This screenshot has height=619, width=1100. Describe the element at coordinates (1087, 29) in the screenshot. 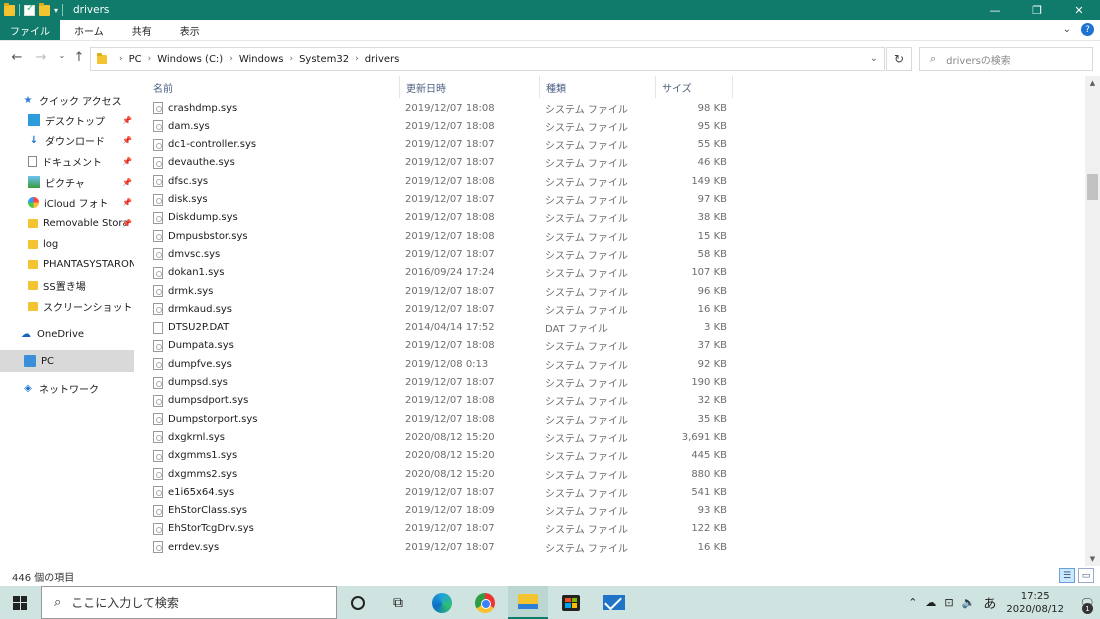

I see `help-icon: ?` at that location.